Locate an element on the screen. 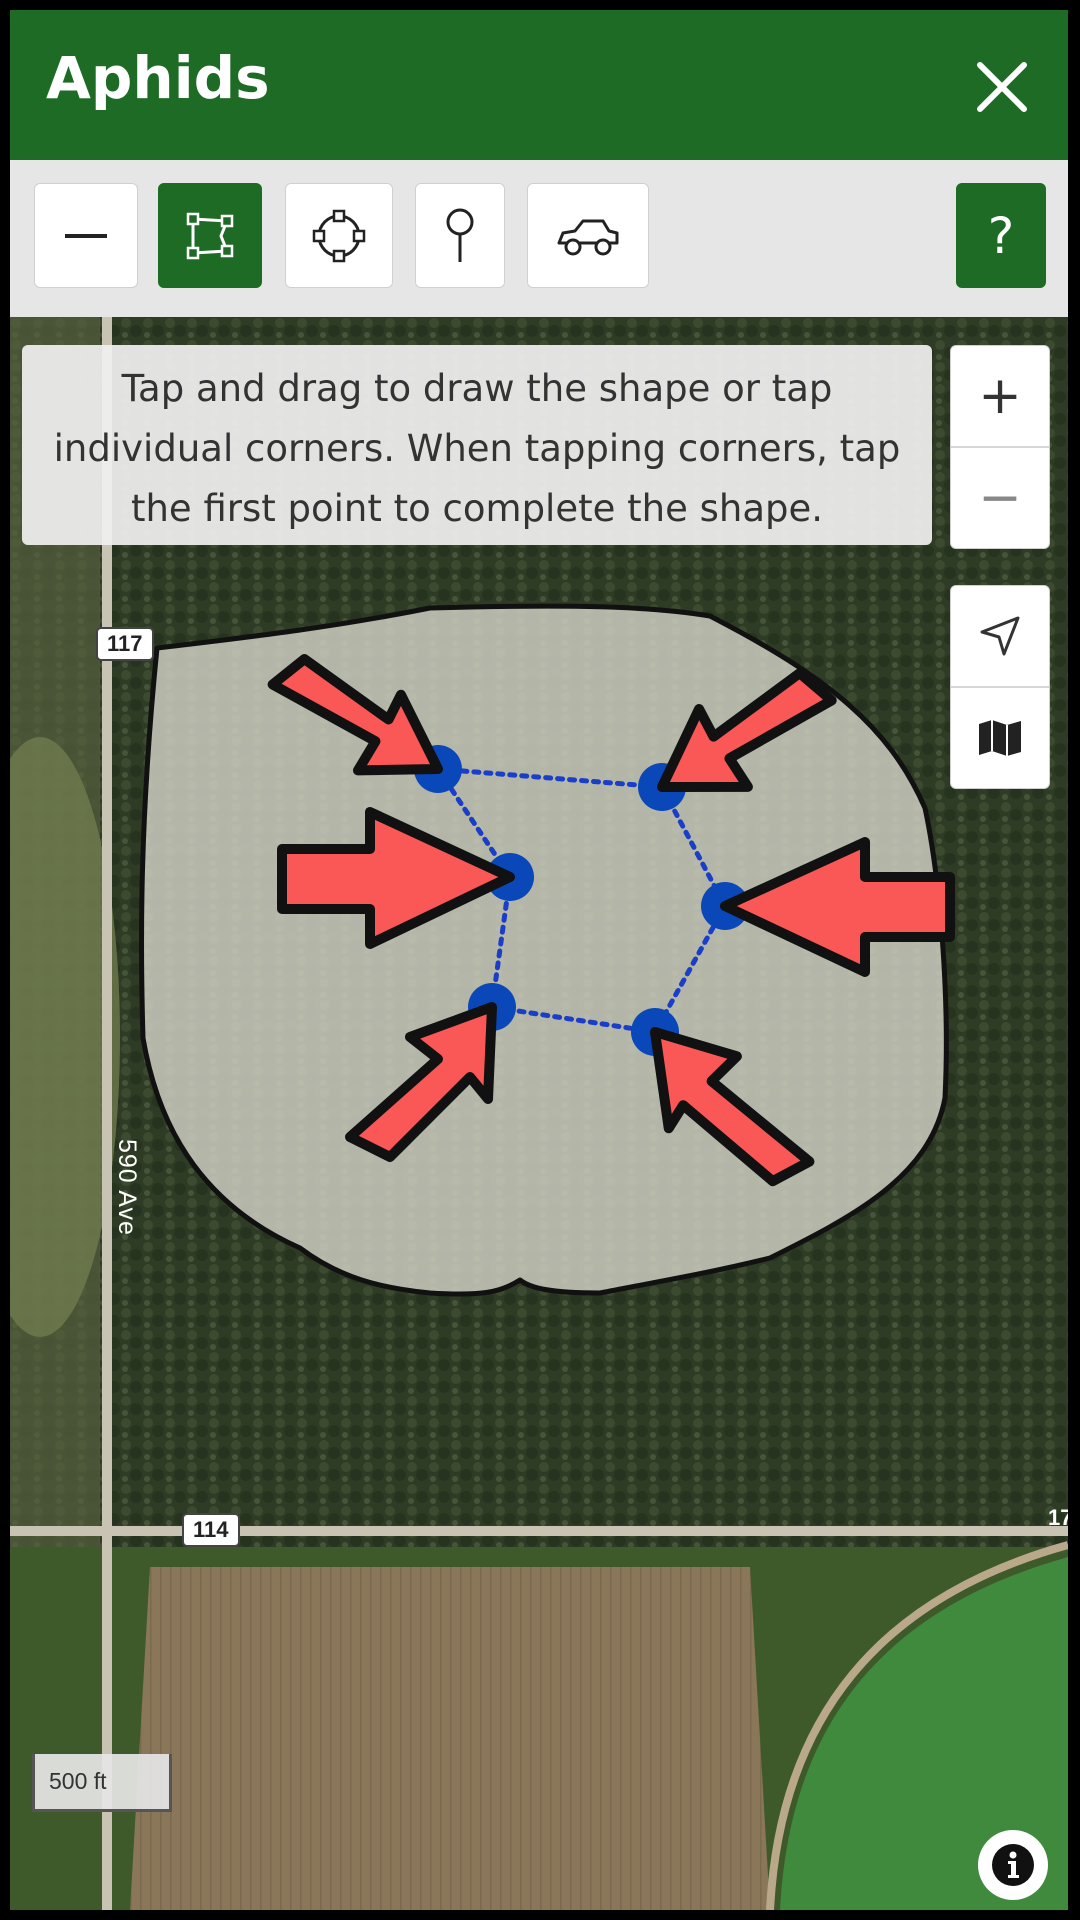  page-title: Aphids is located at coordinates (158, 78).